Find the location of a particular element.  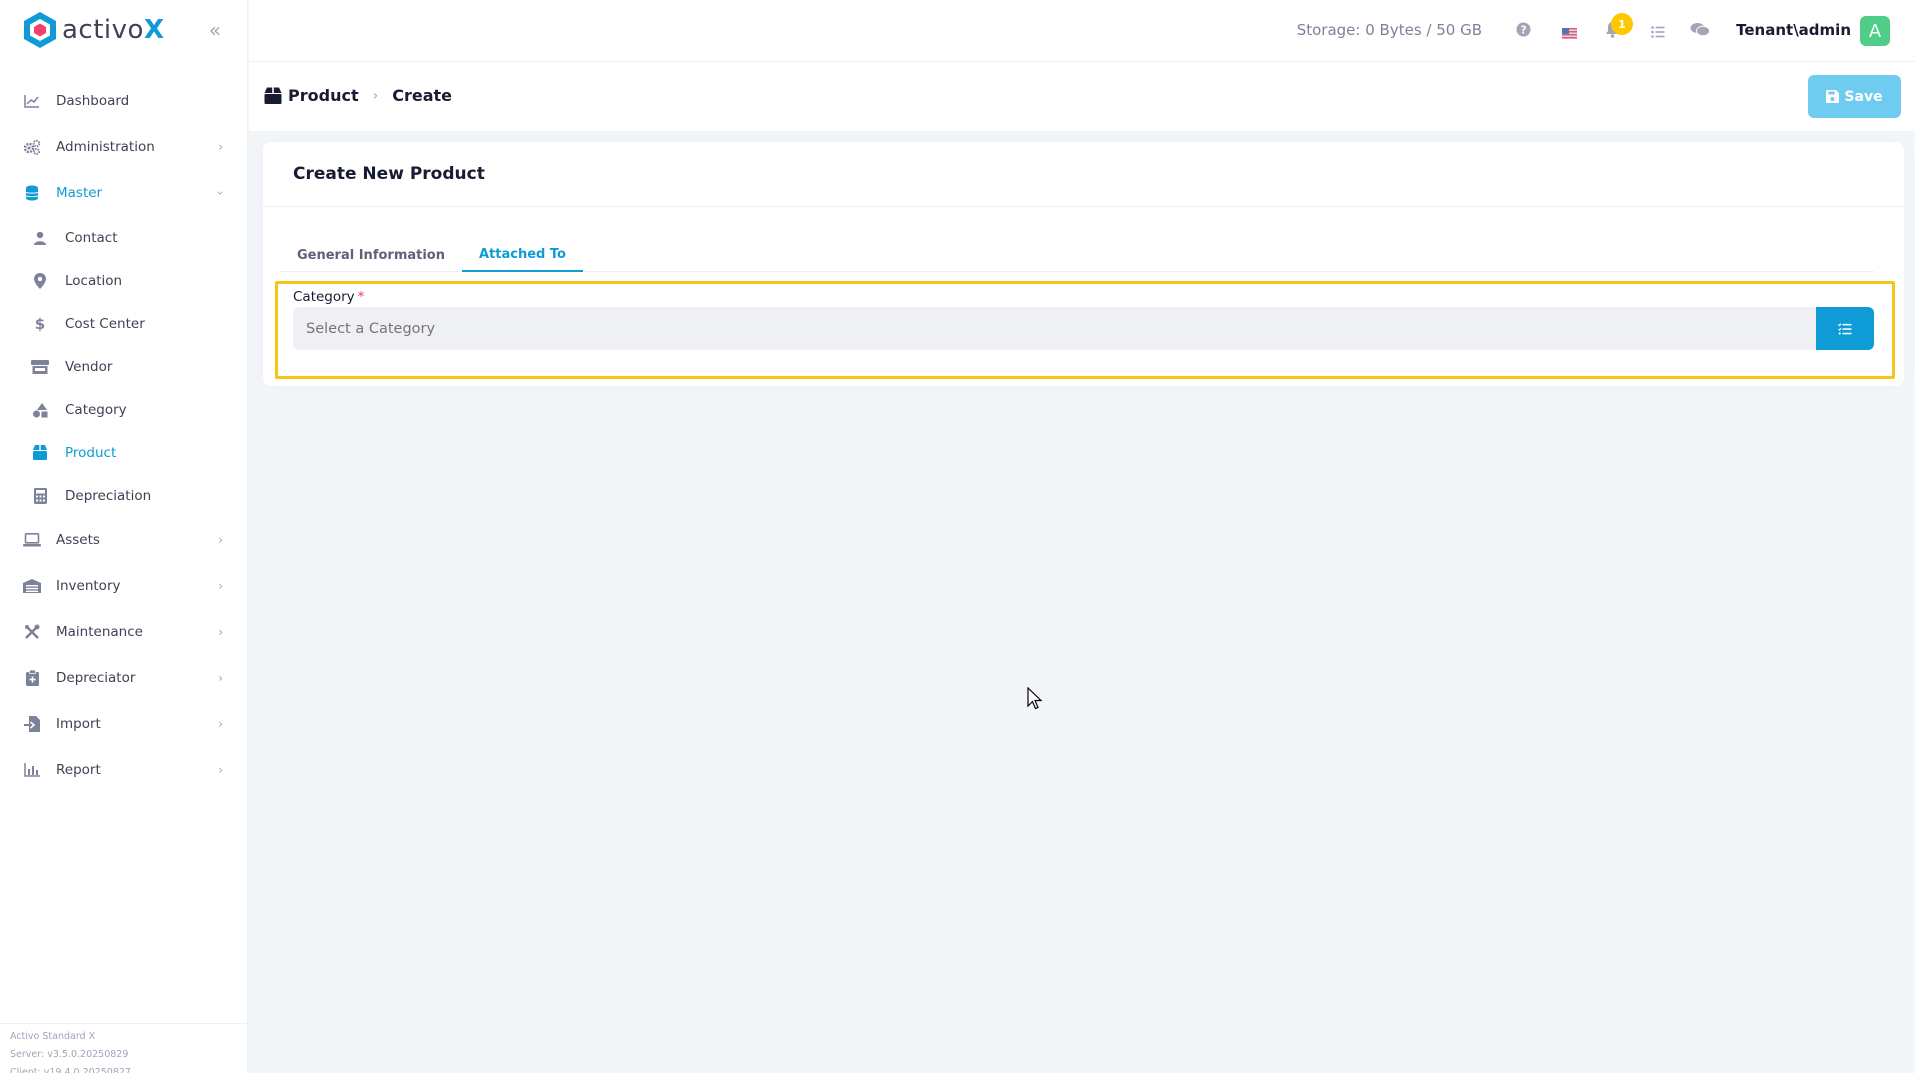

sidebar-item-label: Dashboard is located at coordinates (93, 101).